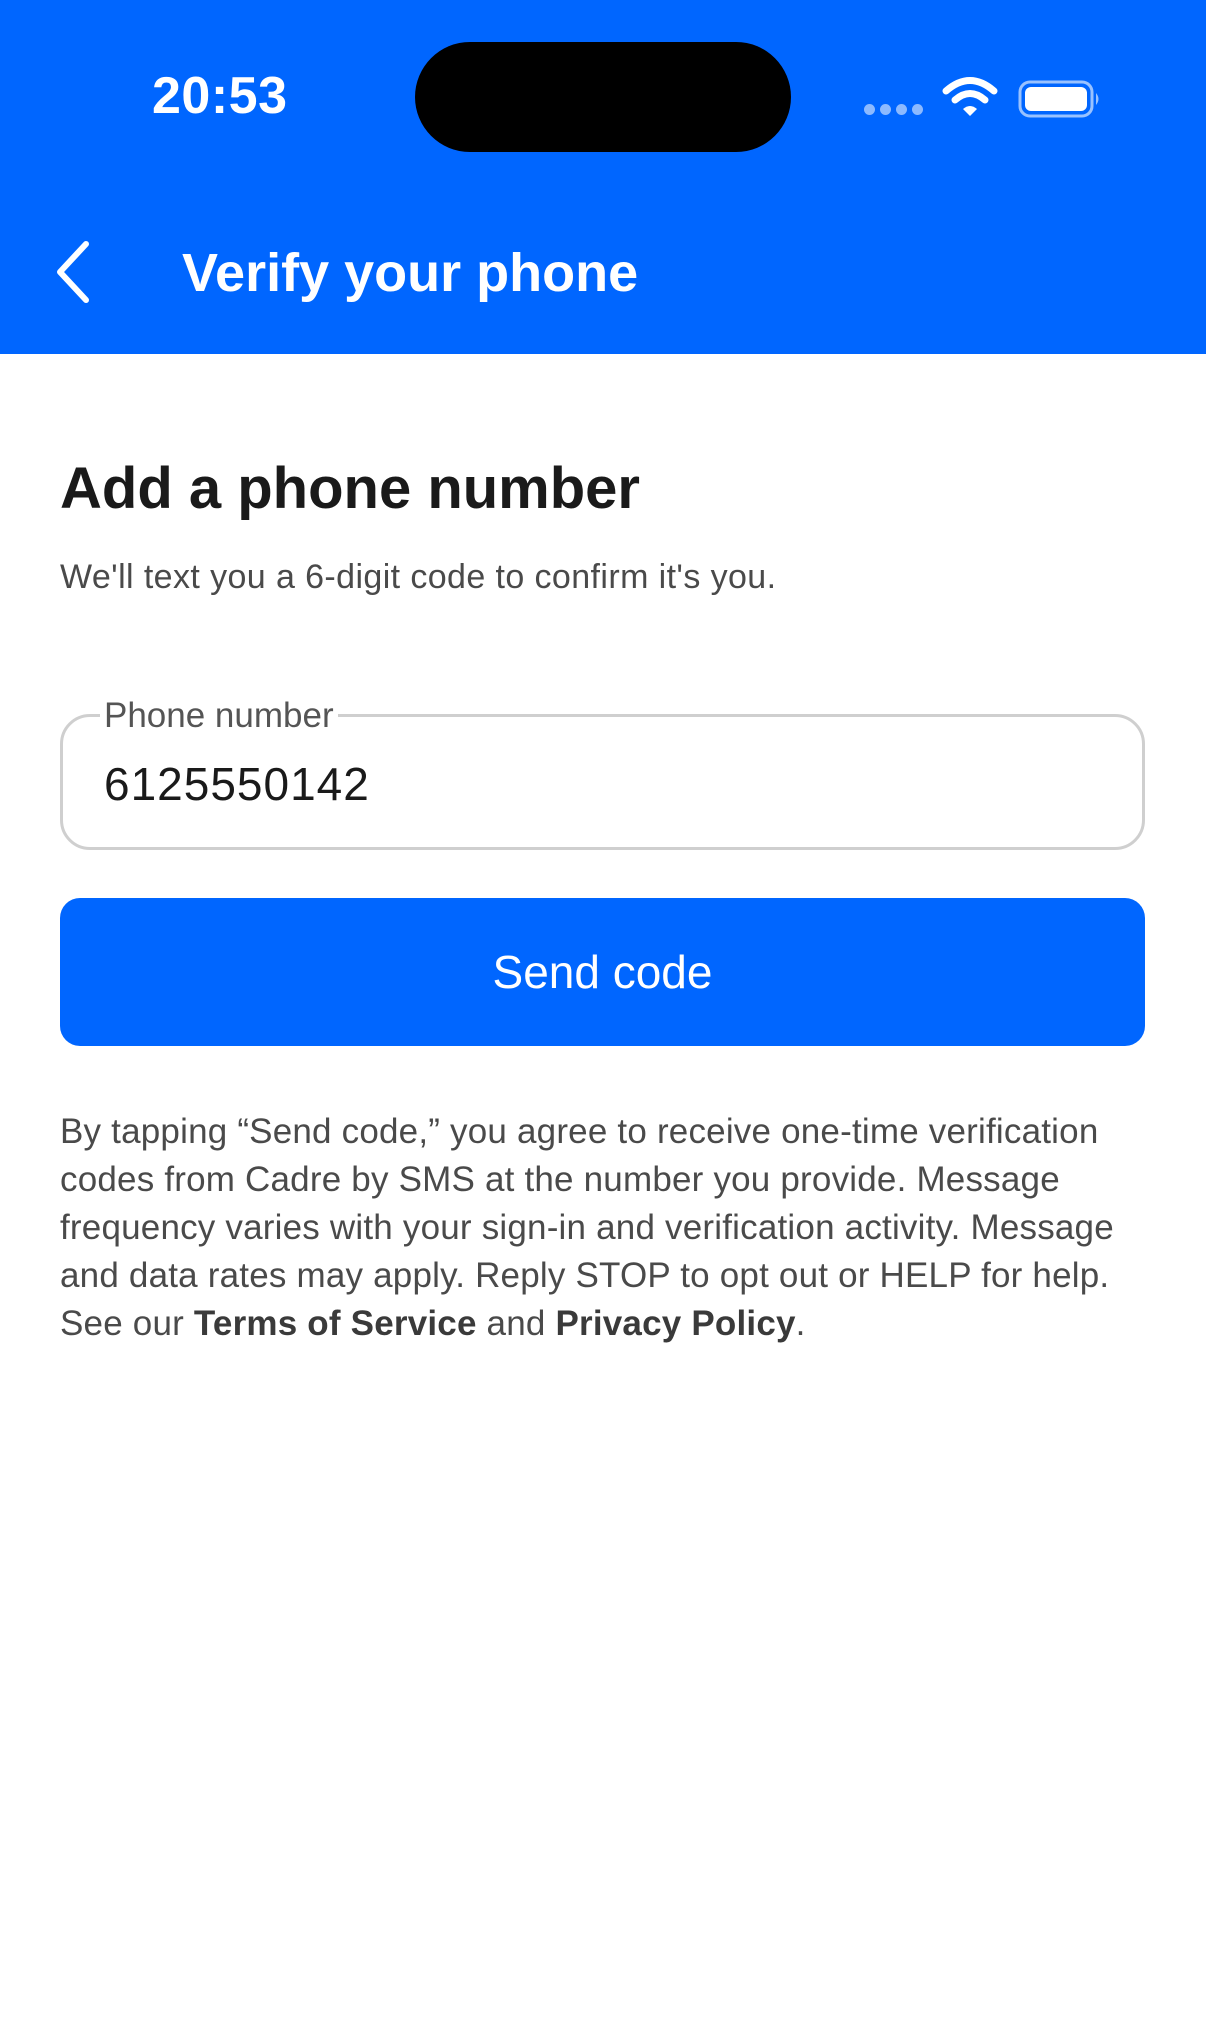 The height and width of the screenshot is (2040, 1206). Describe the element at coordinates (970, 96) in the screenshot. I see `wifi-icon` at that location.